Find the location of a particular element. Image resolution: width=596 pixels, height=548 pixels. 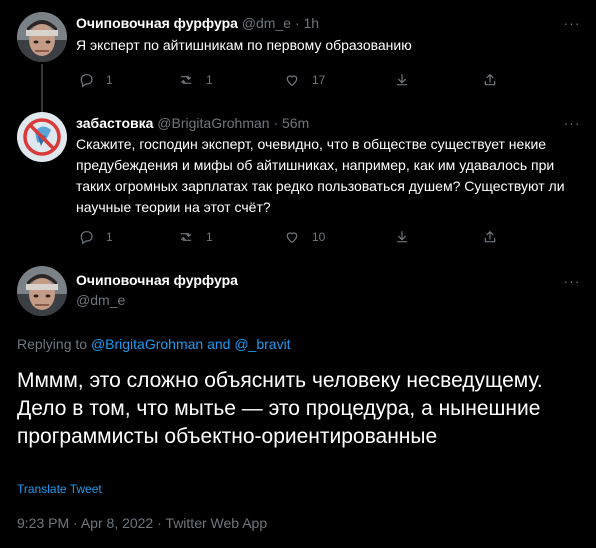

tweet-metadata: 9:23 PM · Apr 8, 2022 · Twitter Web App is located at coordinates (142, 523).